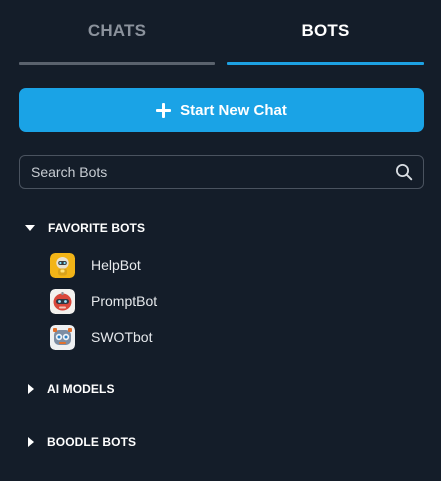  What do you see at coordinates (124, 301) in the screenshot?
I see `bot-label-promptbot: PromptBot` at bounding box center [124, 301].